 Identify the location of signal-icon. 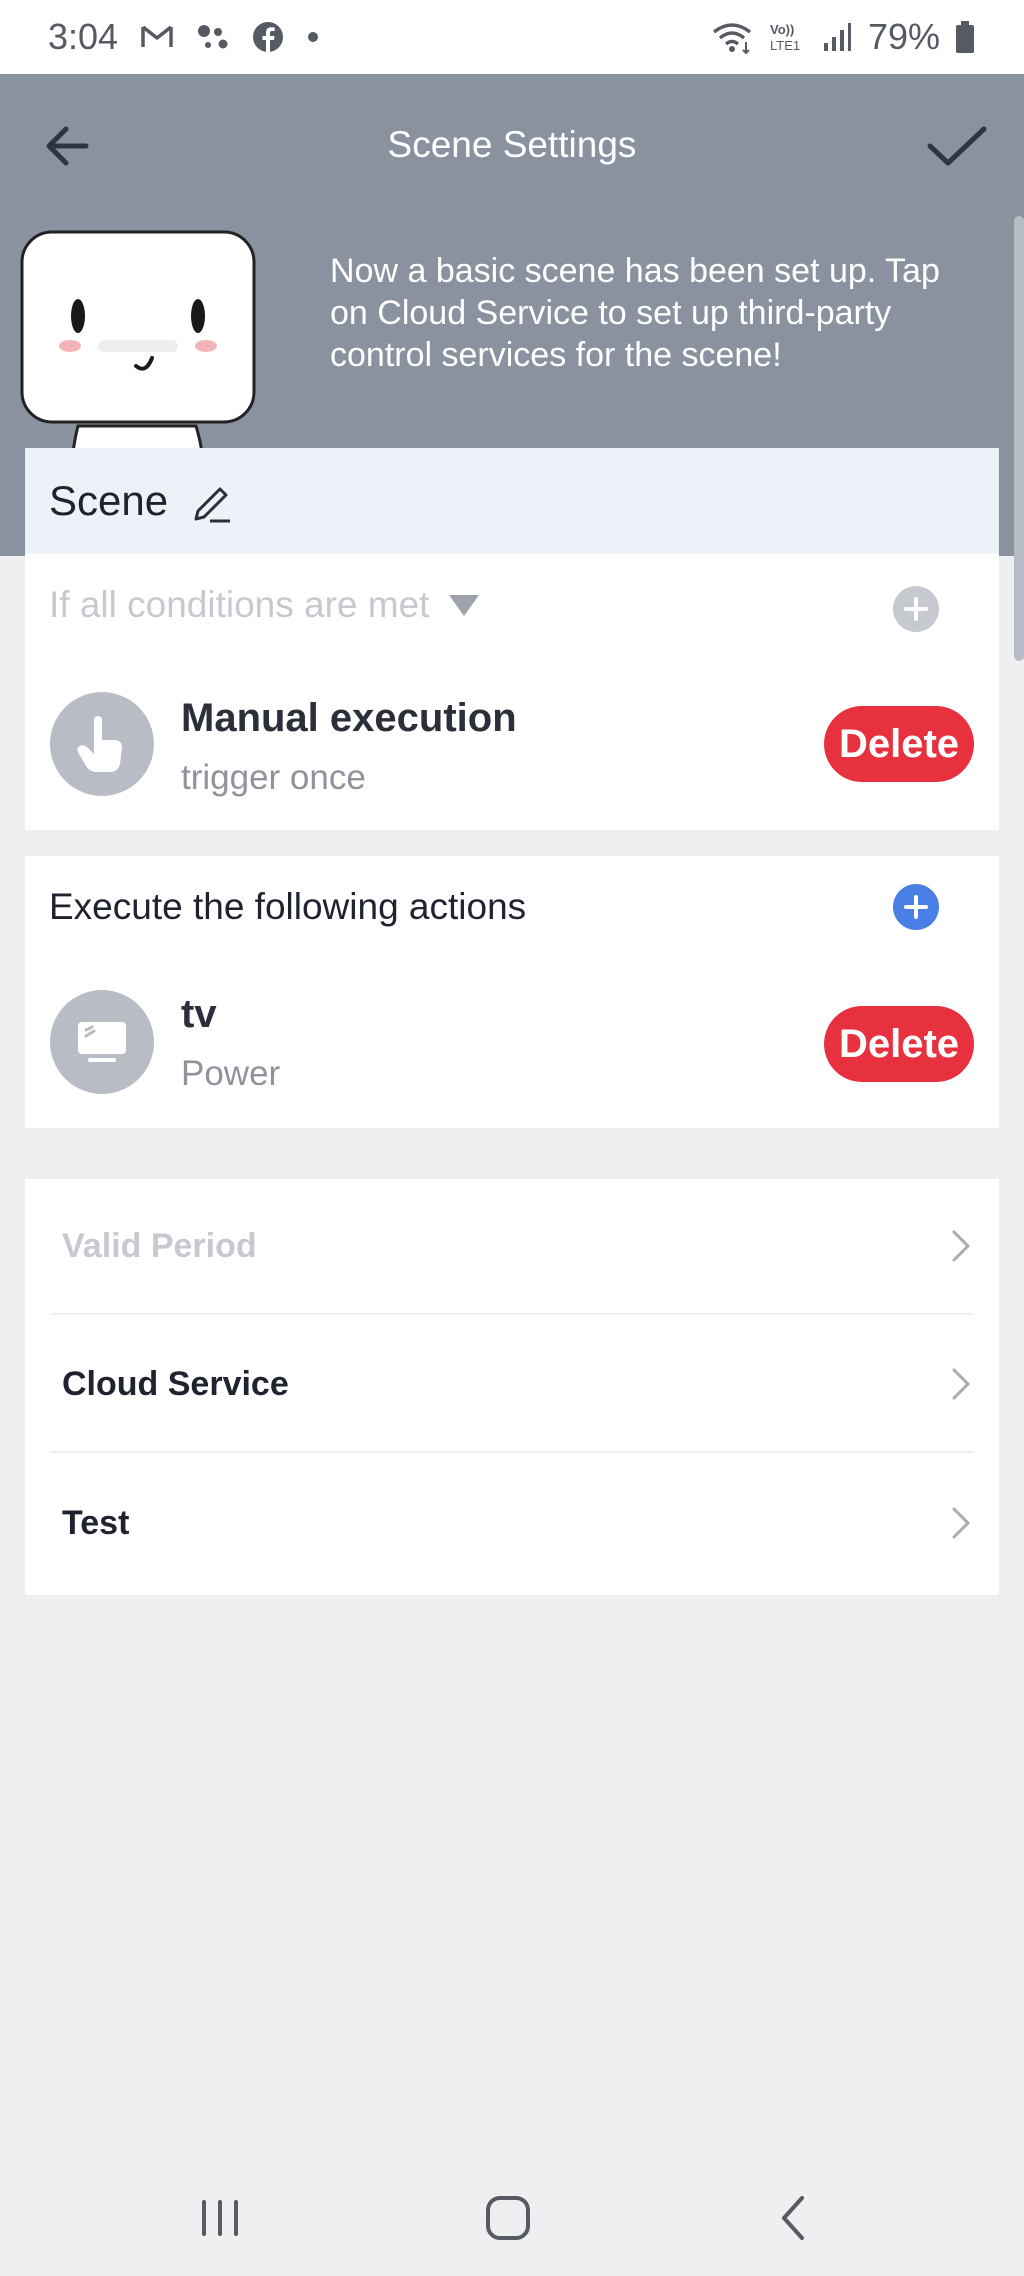
(837, 37).